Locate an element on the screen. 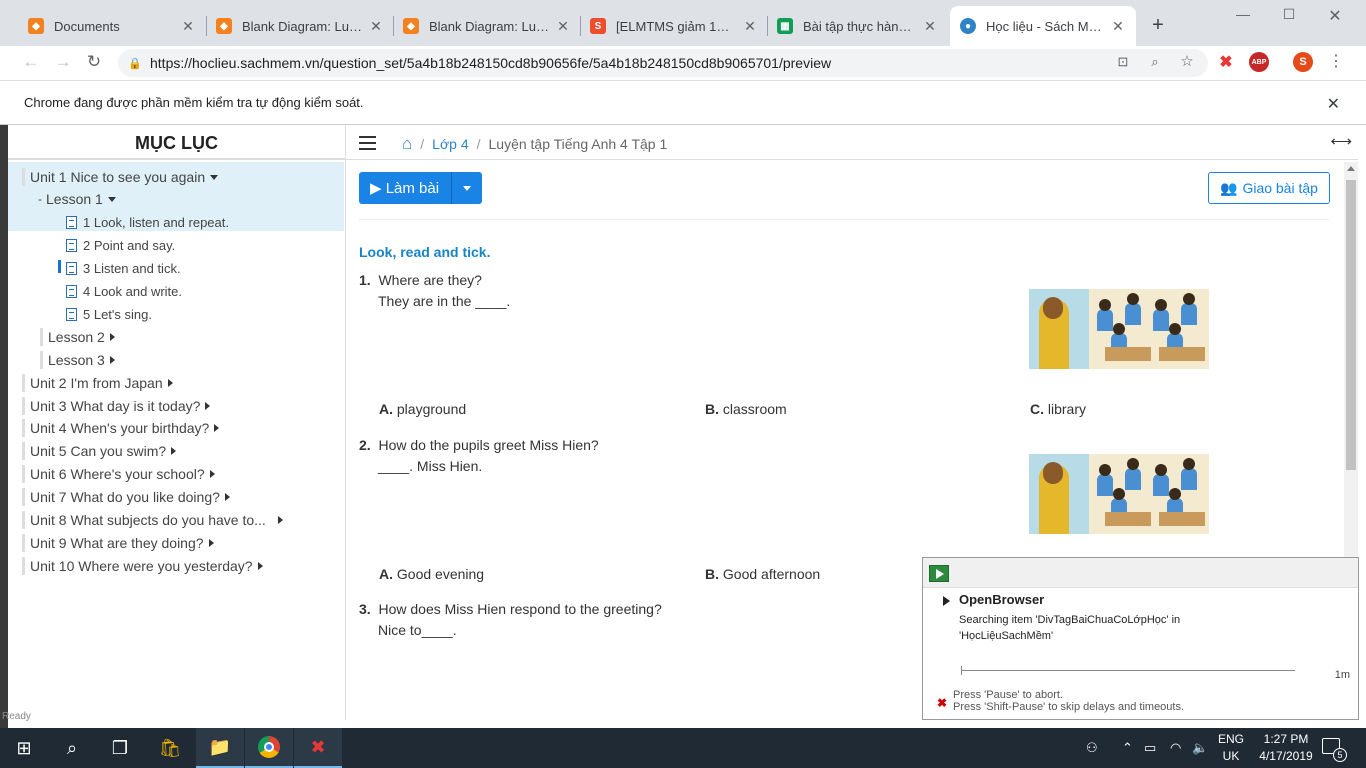 The image size is (1366, 768). close-window-button: ✕ is located at coordinates (1335, 16).